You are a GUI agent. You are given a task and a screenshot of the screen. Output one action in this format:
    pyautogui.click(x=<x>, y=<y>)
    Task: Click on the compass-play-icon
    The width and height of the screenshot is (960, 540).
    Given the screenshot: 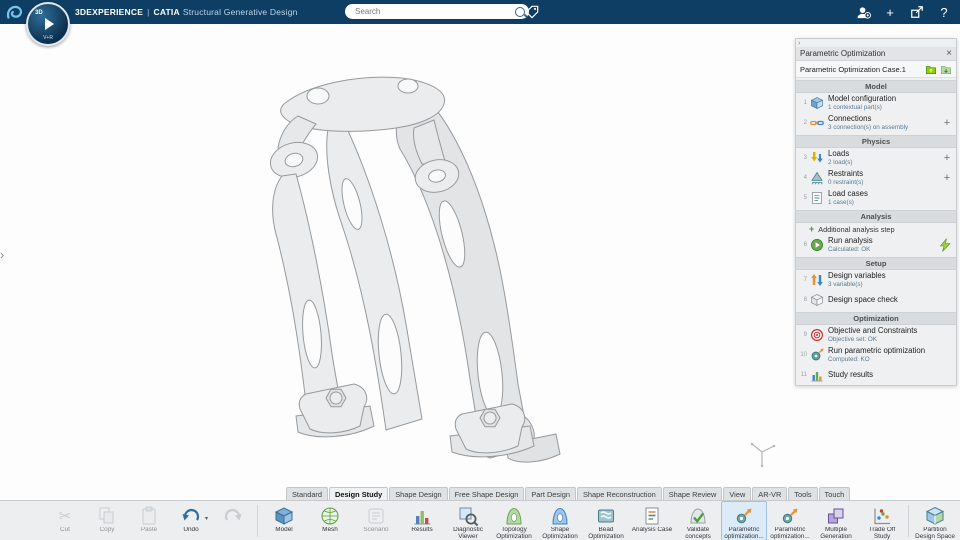 What is the action you would take?
    pyautogui.click(x=49, y=24)
    